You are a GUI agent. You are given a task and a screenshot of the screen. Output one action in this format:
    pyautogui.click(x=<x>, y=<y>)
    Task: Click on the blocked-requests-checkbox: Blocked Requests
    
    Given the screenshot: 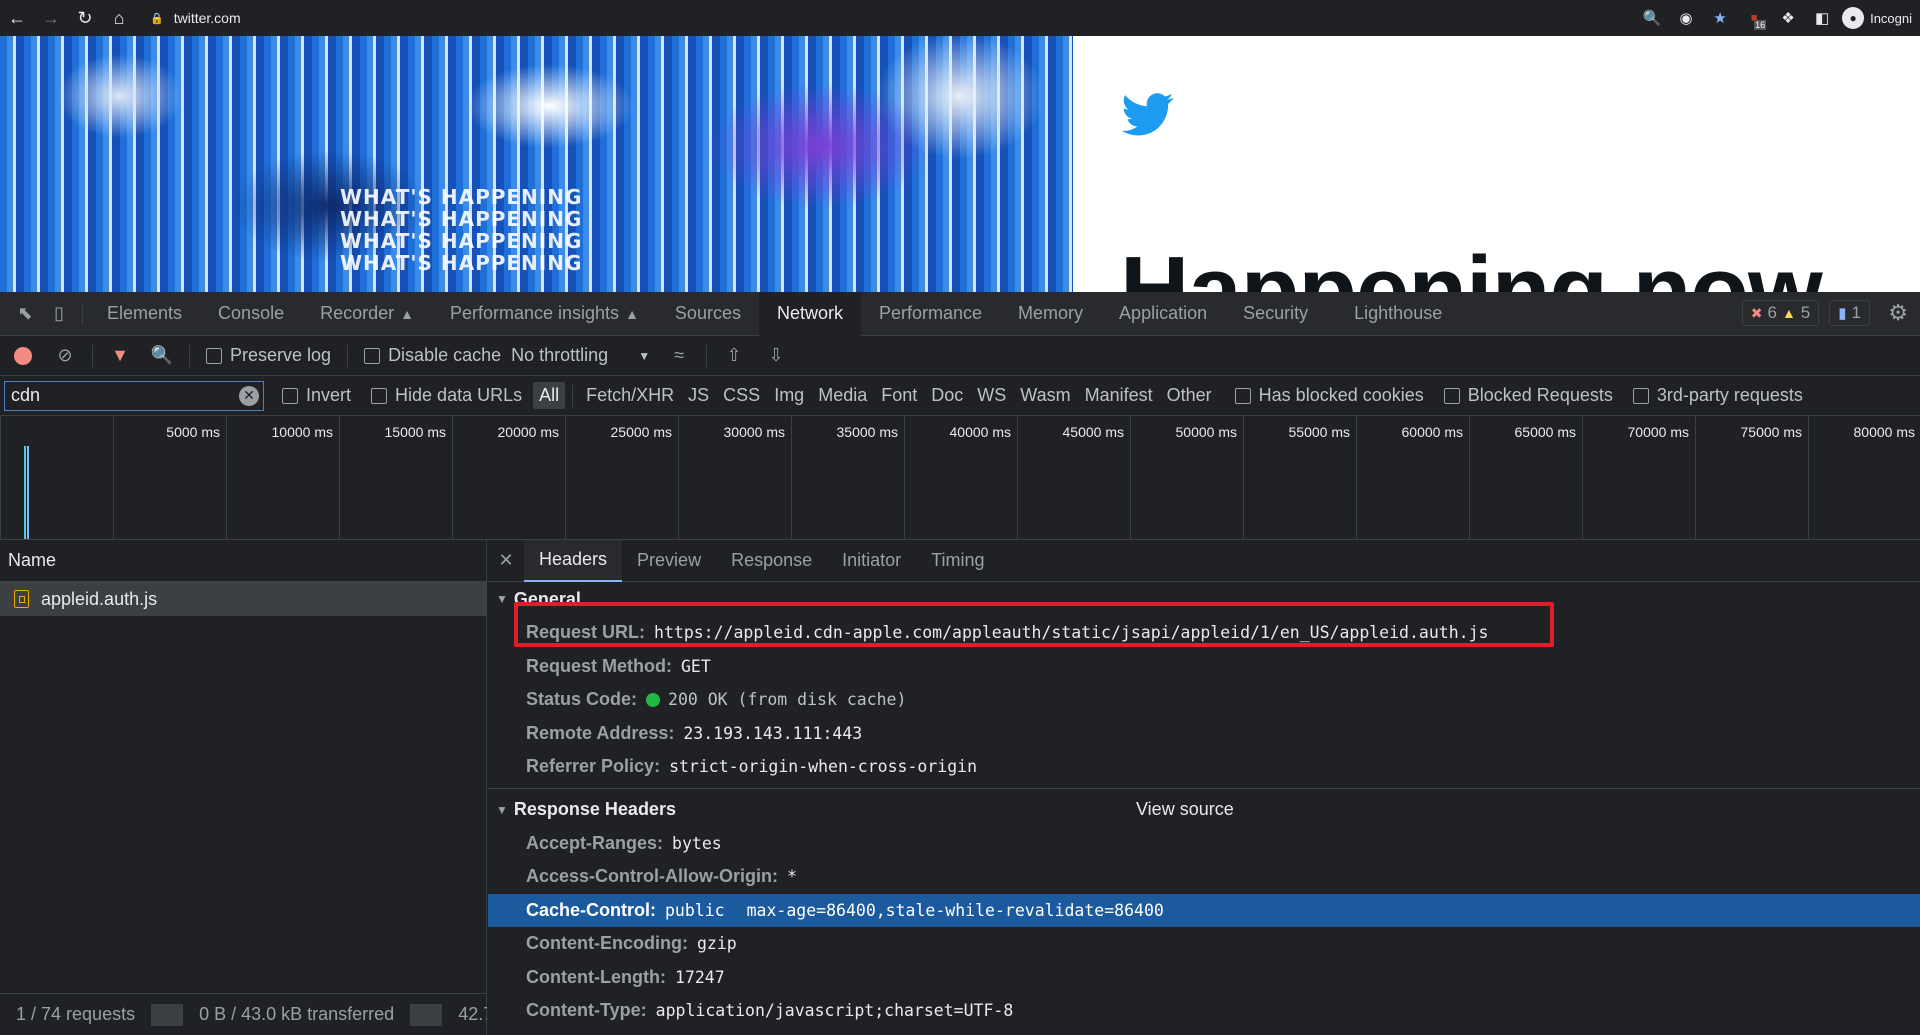 What is the action you would take?
    pyautogui.click(x=1528, y=395)
    